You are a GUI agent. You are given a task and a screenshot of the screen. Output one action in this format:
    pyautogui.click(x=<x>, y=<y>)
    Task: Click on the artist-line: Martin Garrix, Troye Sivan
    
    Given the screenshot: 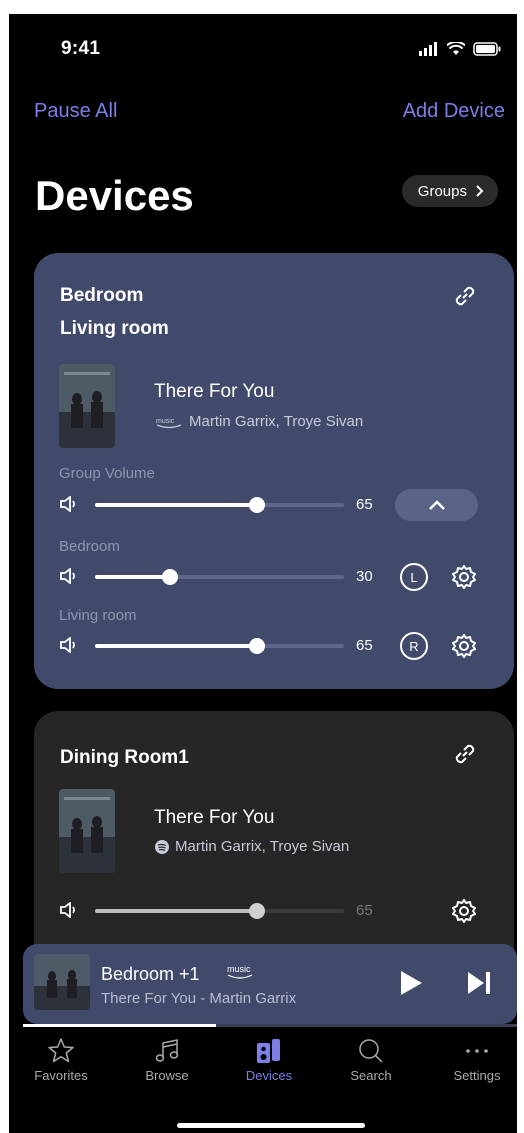 What is the action you would take?
    pyautogui.click(x=252, y=846)
    